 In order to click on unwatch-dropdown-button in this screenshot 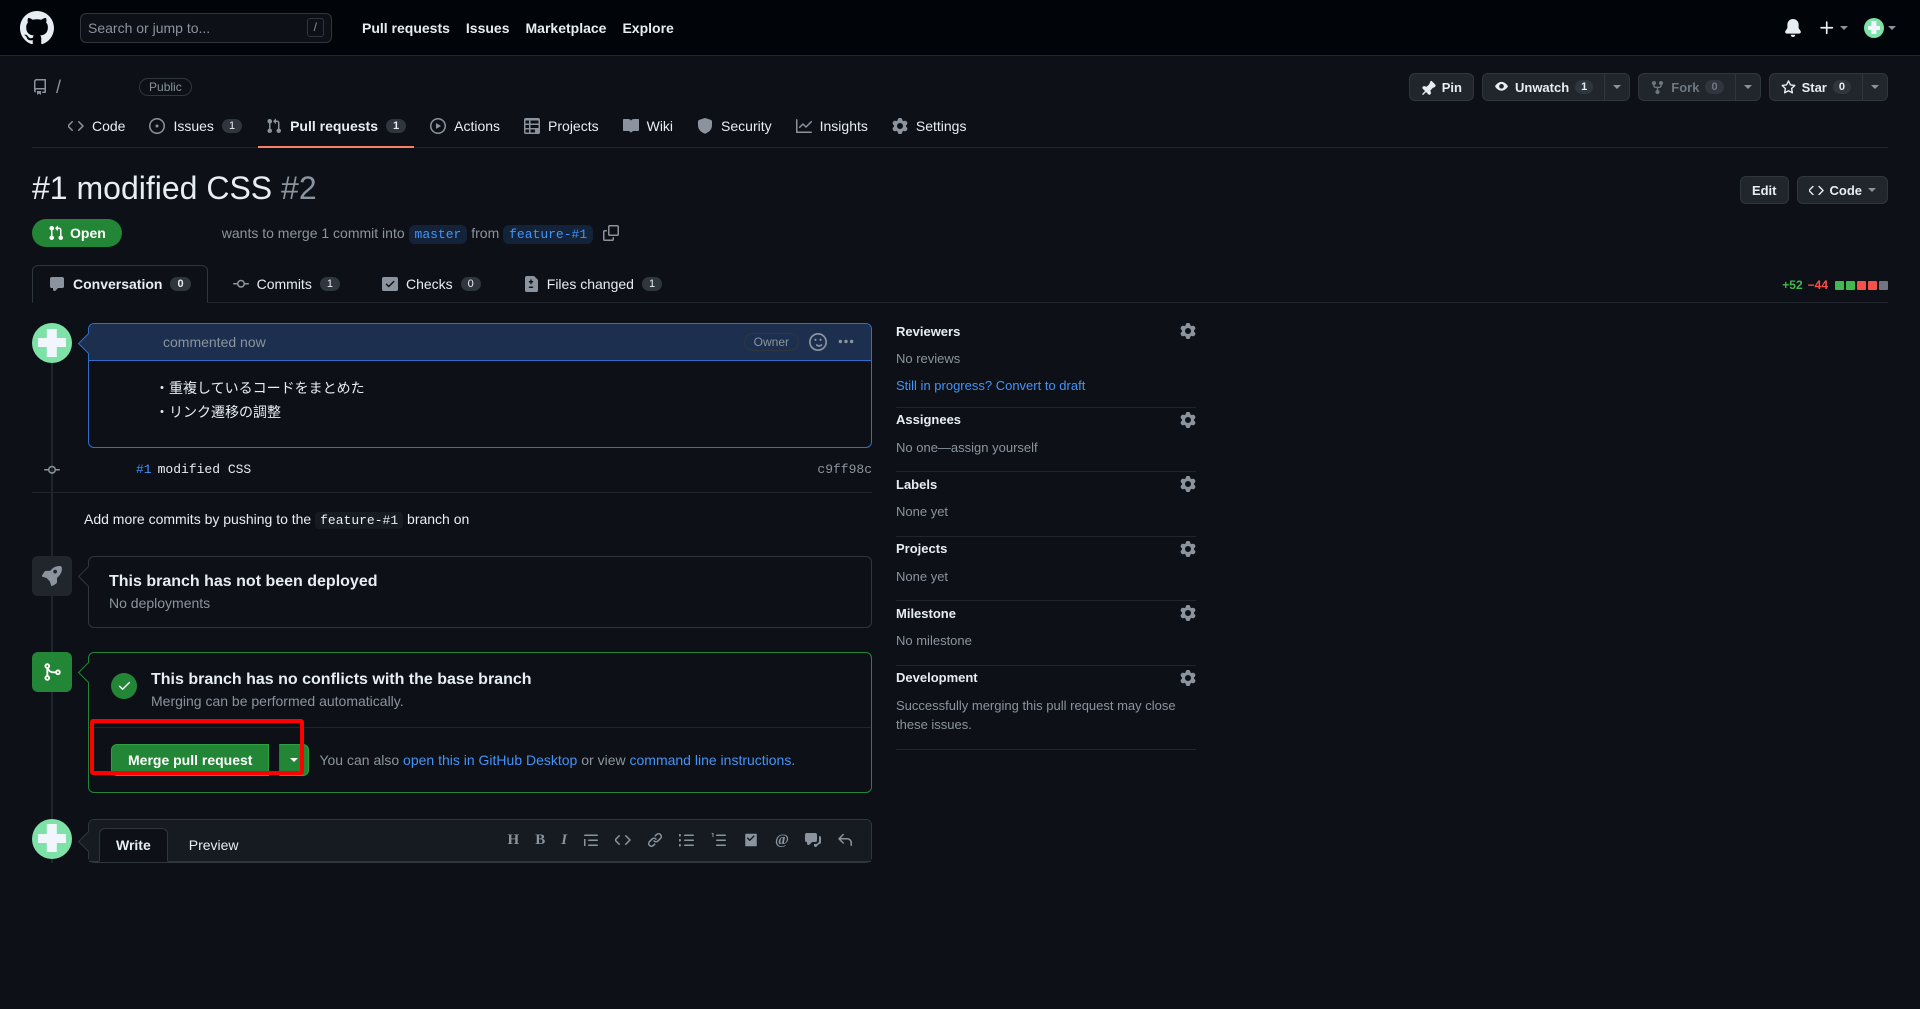, I will do `click(1617, 87)`.